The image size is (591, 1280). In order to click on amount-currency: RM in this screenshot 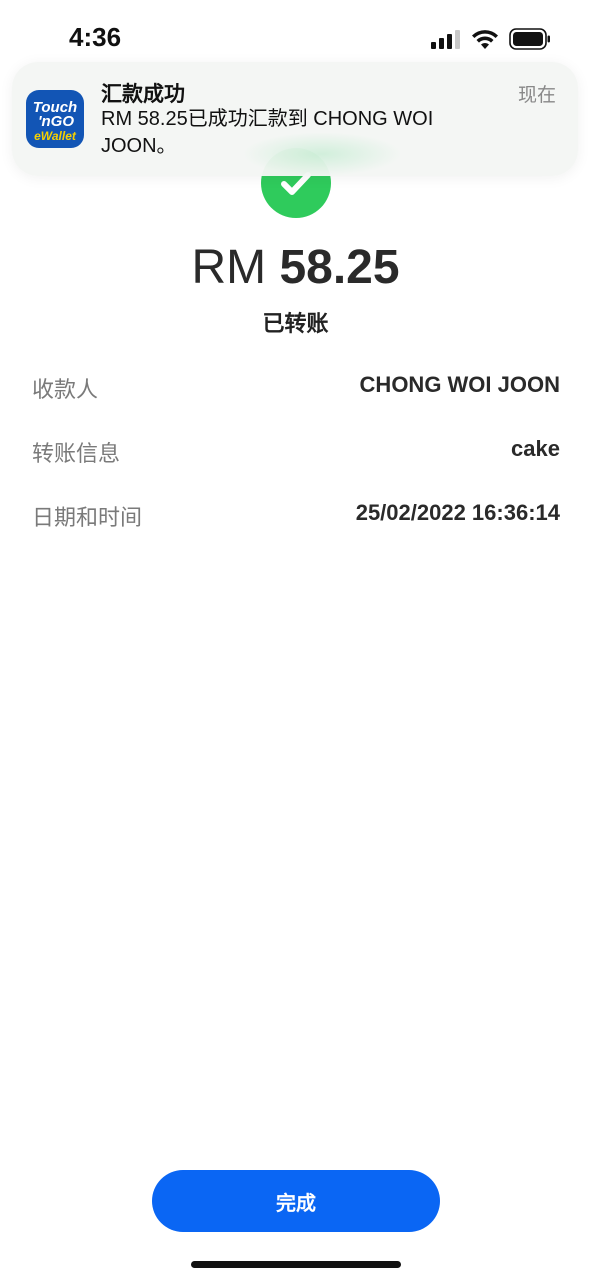, I will do `click(229, 267)`.